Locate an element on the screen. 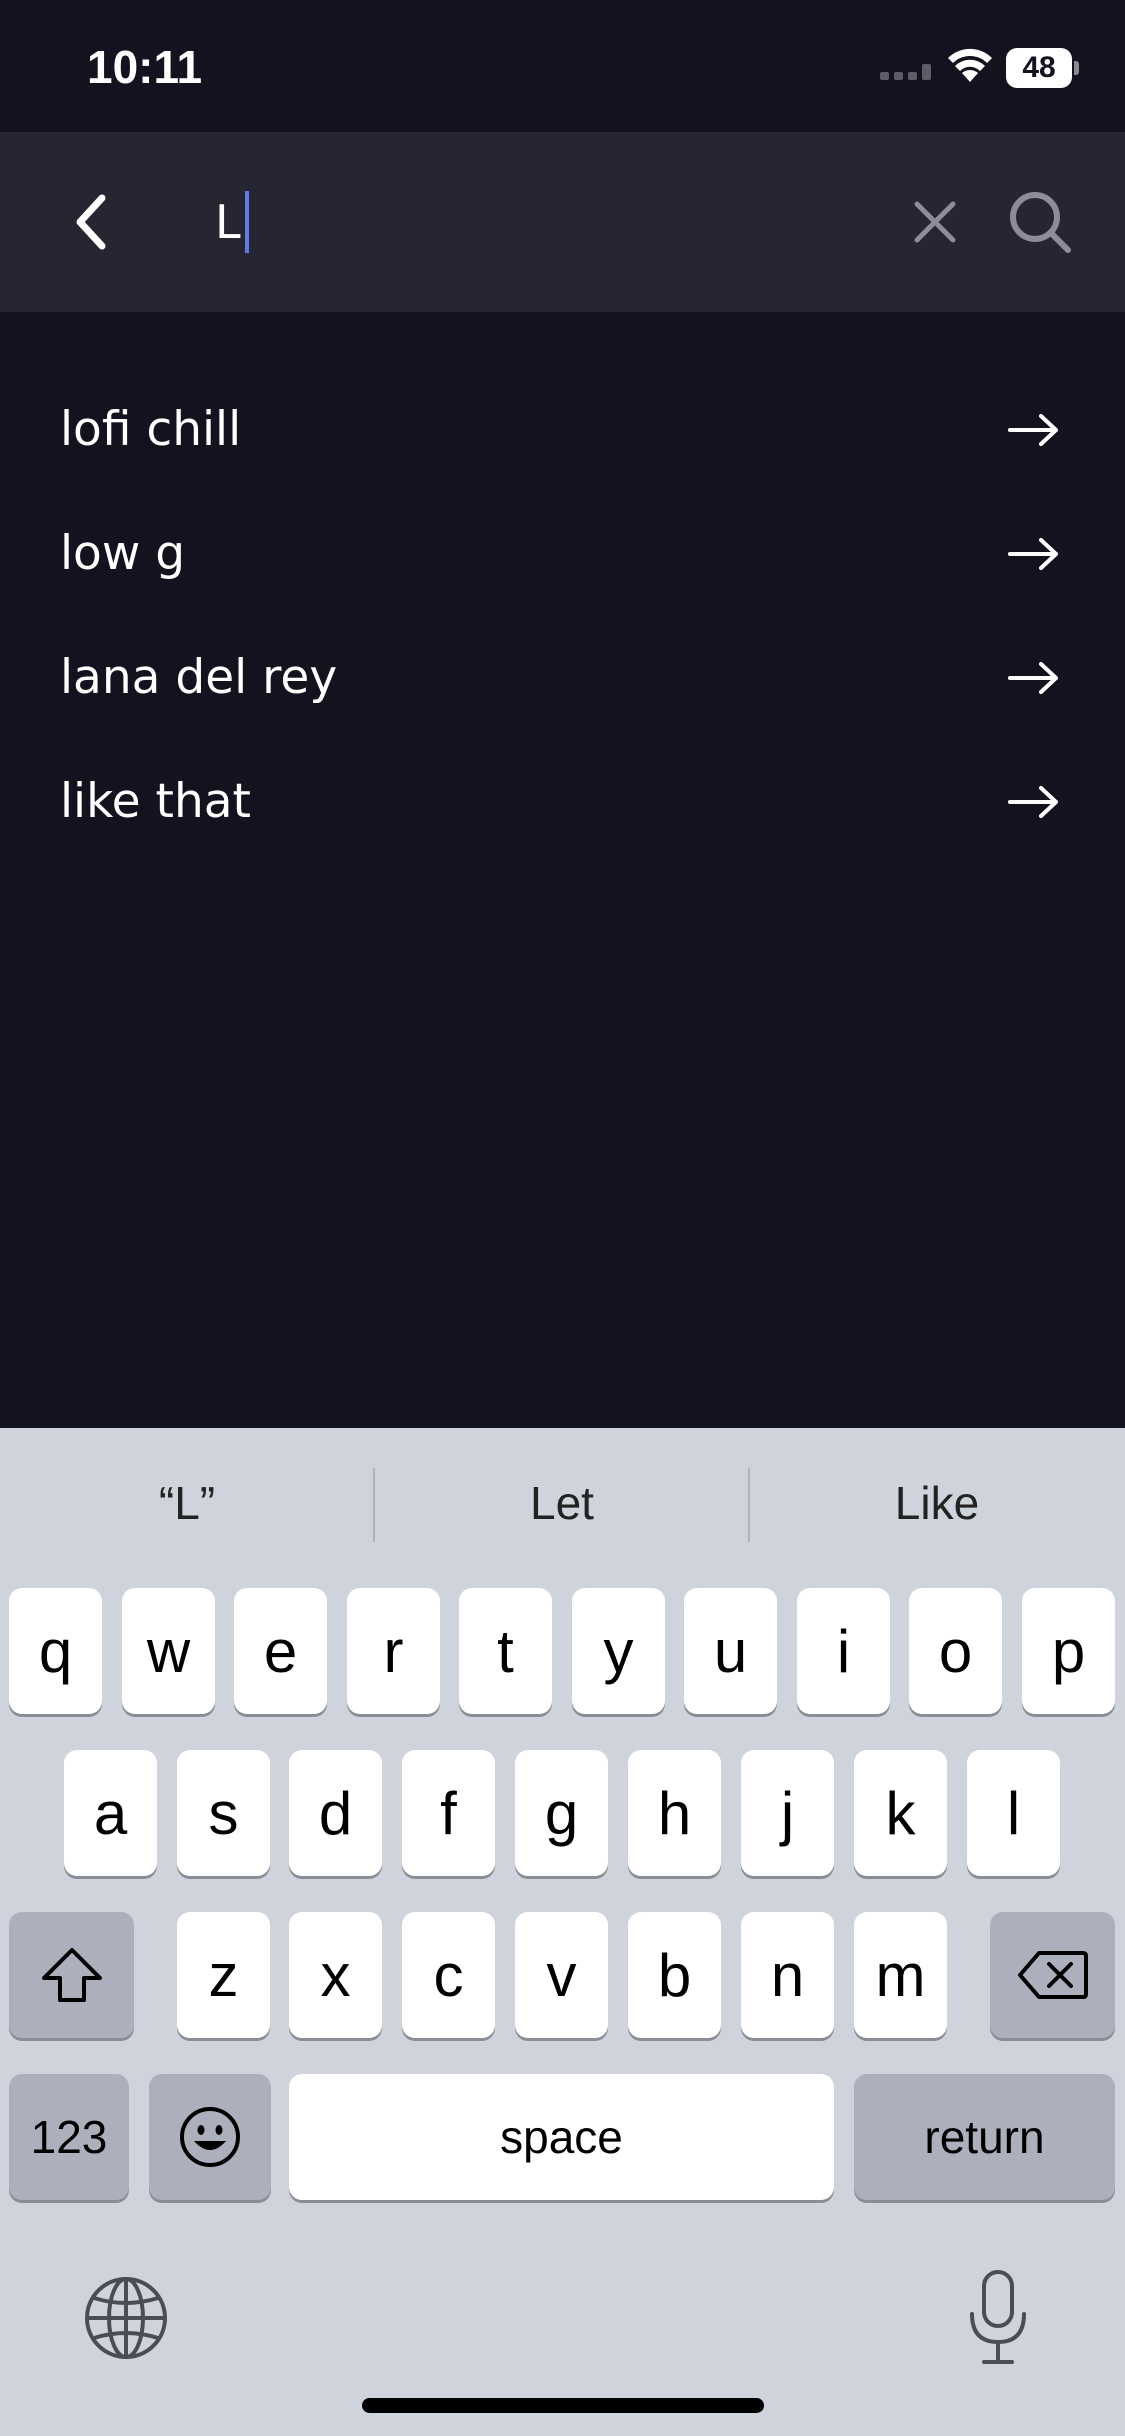 The height and width of the screenshot is (2436, 1125). suggestion-item: lana del rey is located at coordinates (562, 682).